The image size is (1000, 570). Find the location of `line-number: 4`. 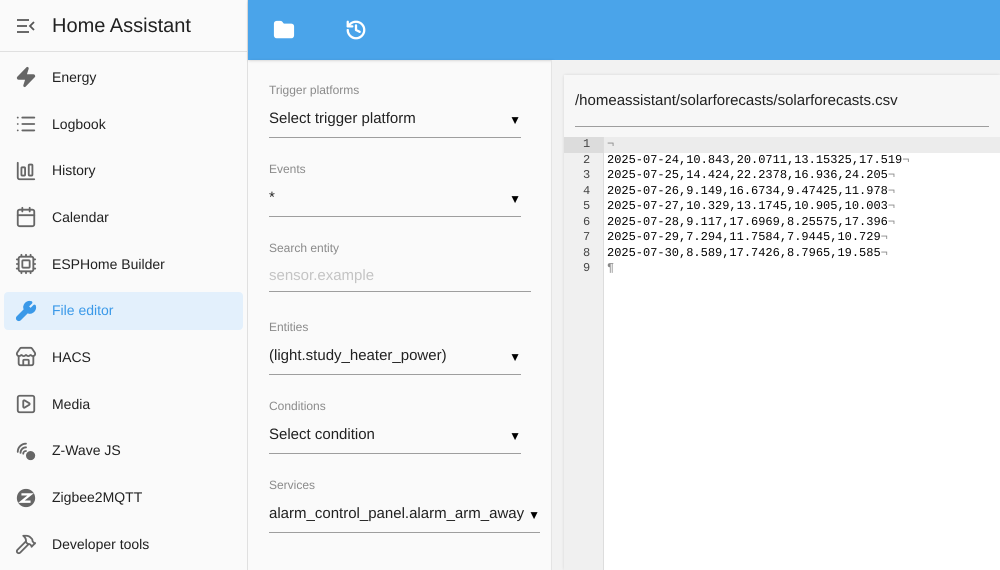

line-number: 4 is located at coordinates (587, 191).